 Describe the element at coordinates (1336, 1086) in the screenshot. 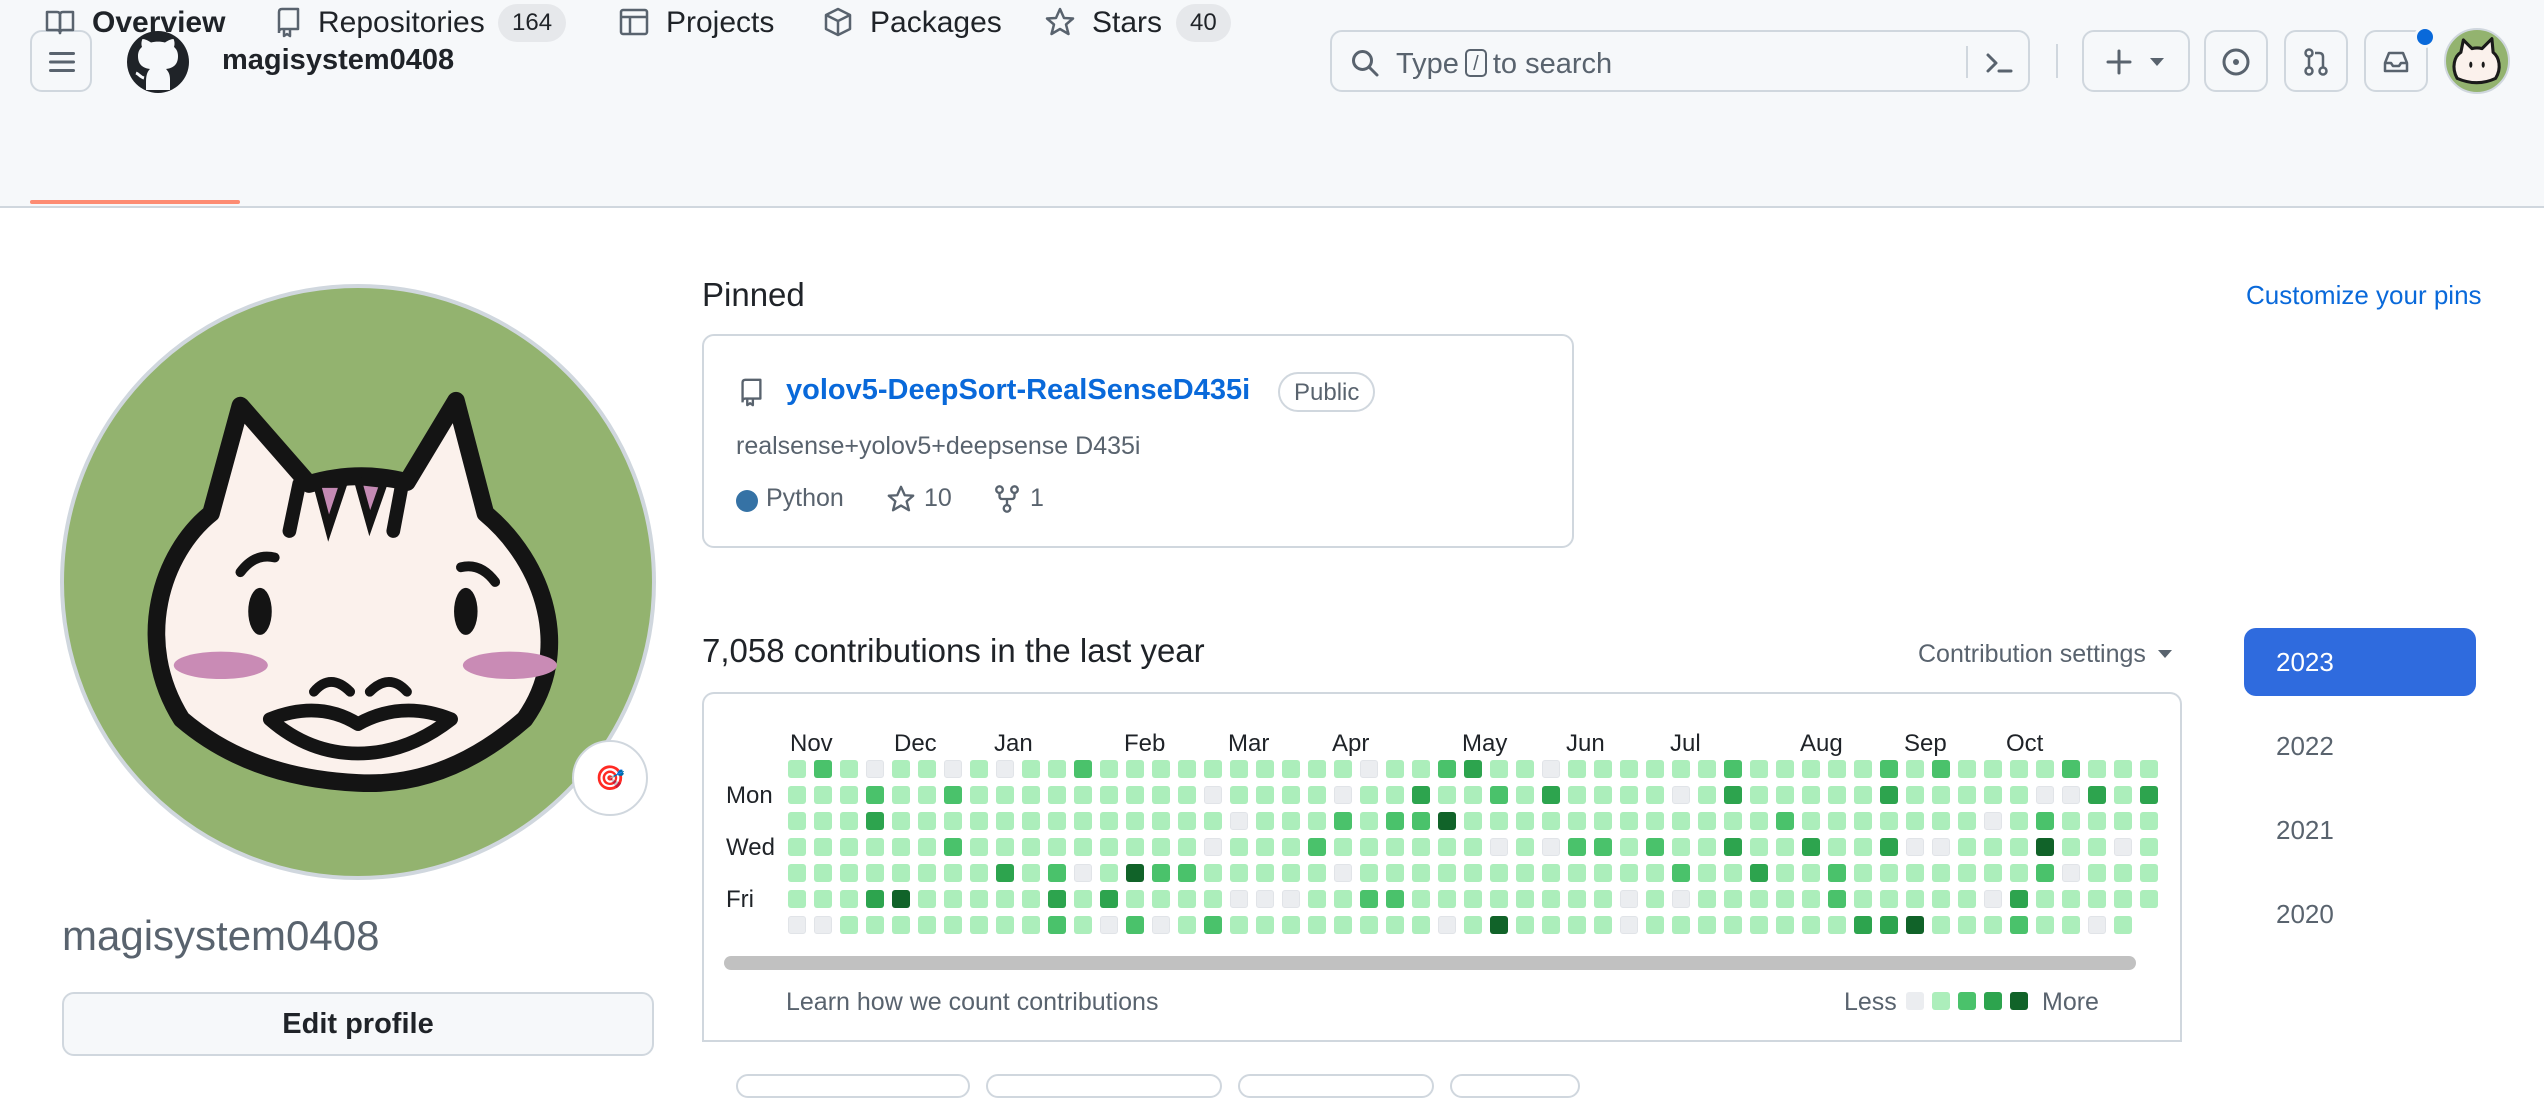

I see `activity-filter-button` at that location.